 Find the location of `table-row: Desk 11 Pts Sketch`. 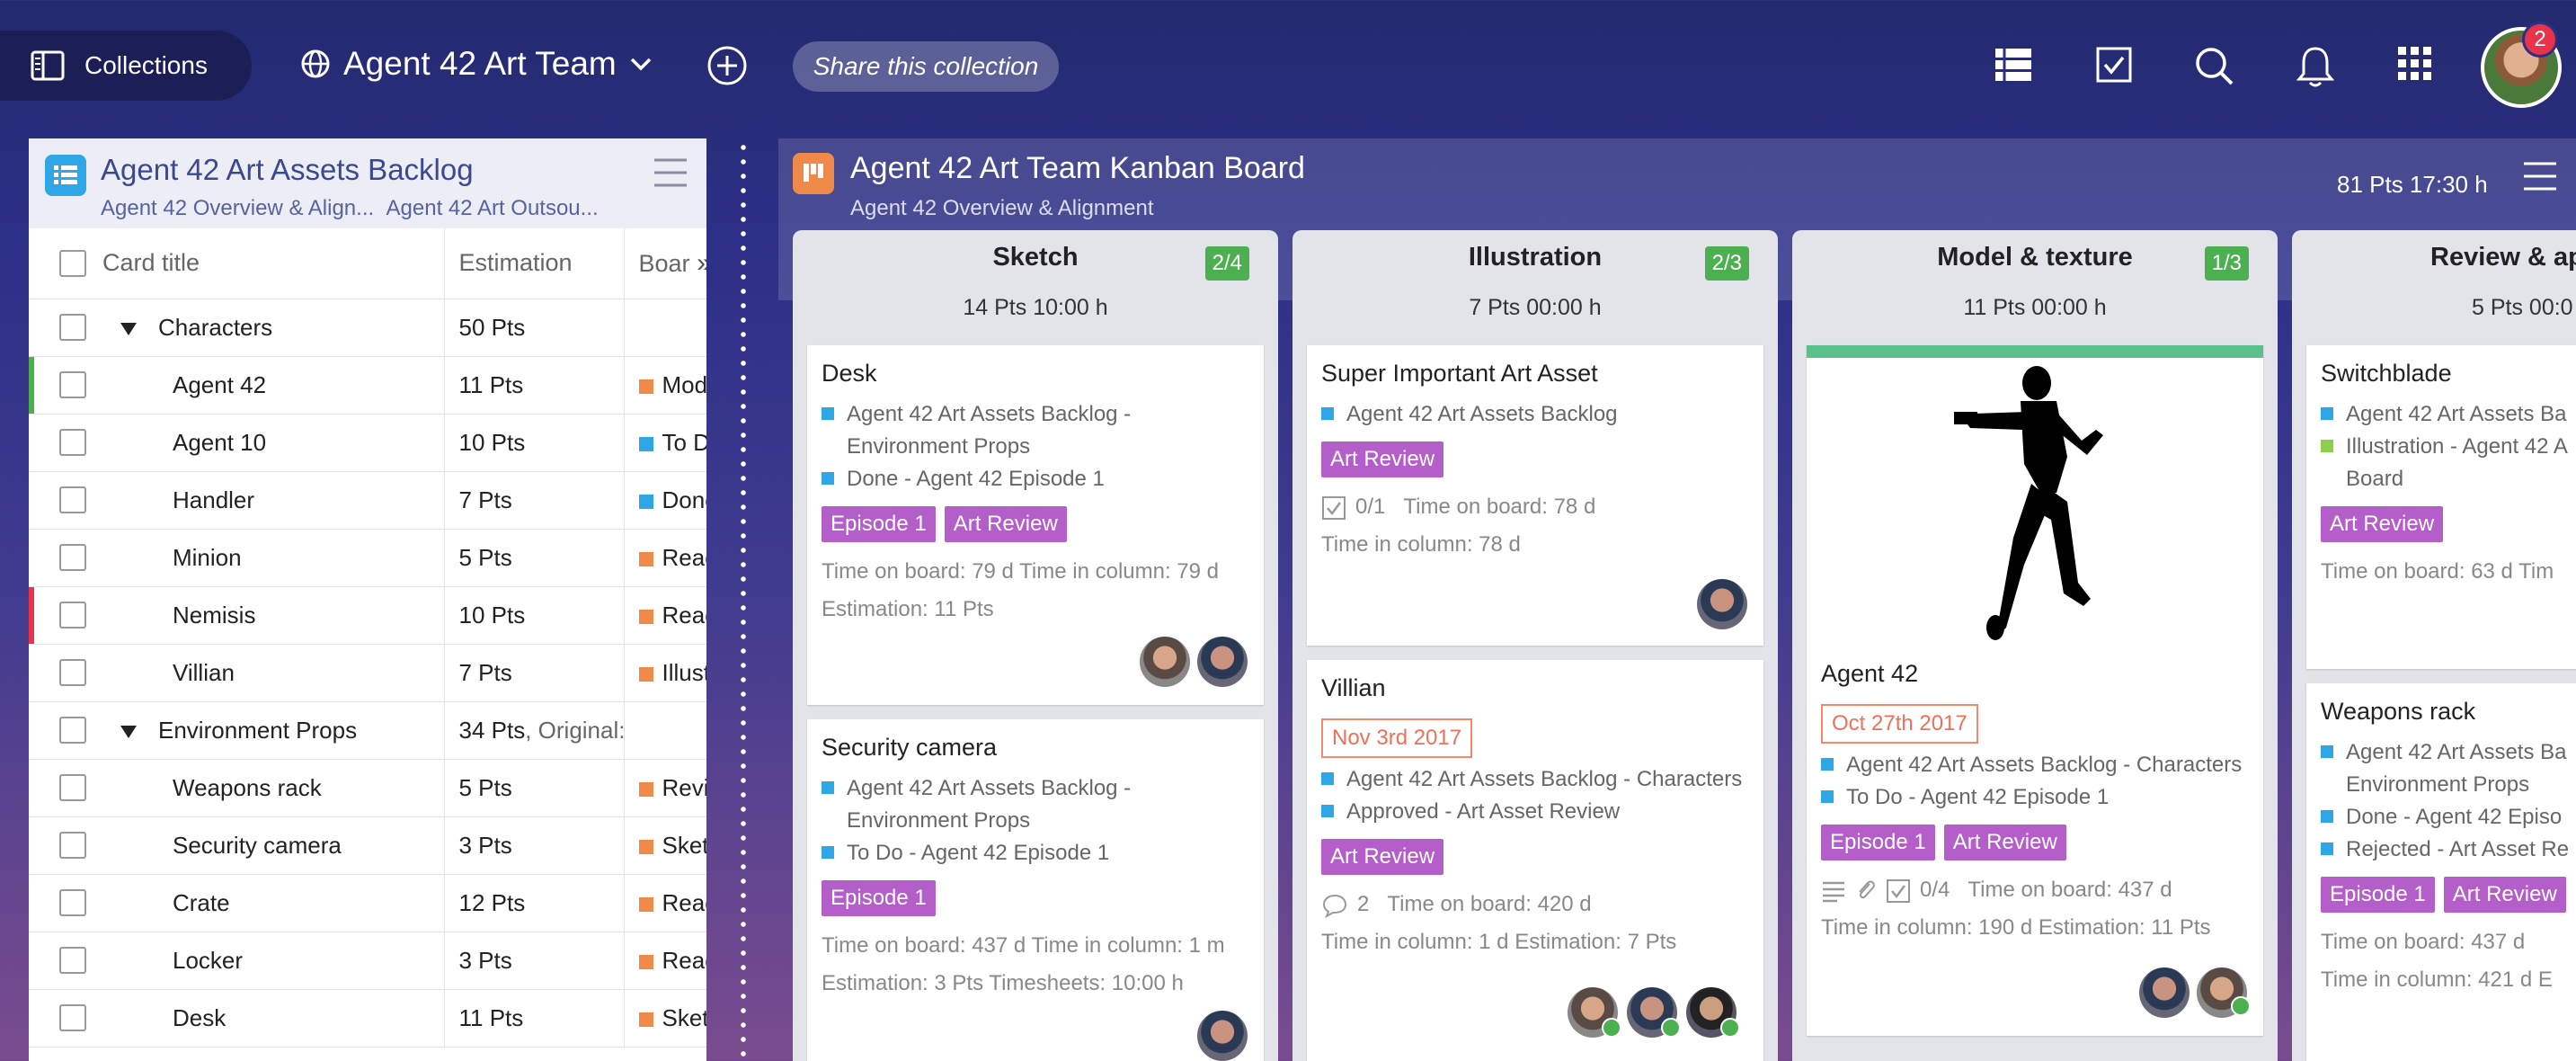

table-row: Desk 11 Pts Sketch is located at coordinates (367, 1018).